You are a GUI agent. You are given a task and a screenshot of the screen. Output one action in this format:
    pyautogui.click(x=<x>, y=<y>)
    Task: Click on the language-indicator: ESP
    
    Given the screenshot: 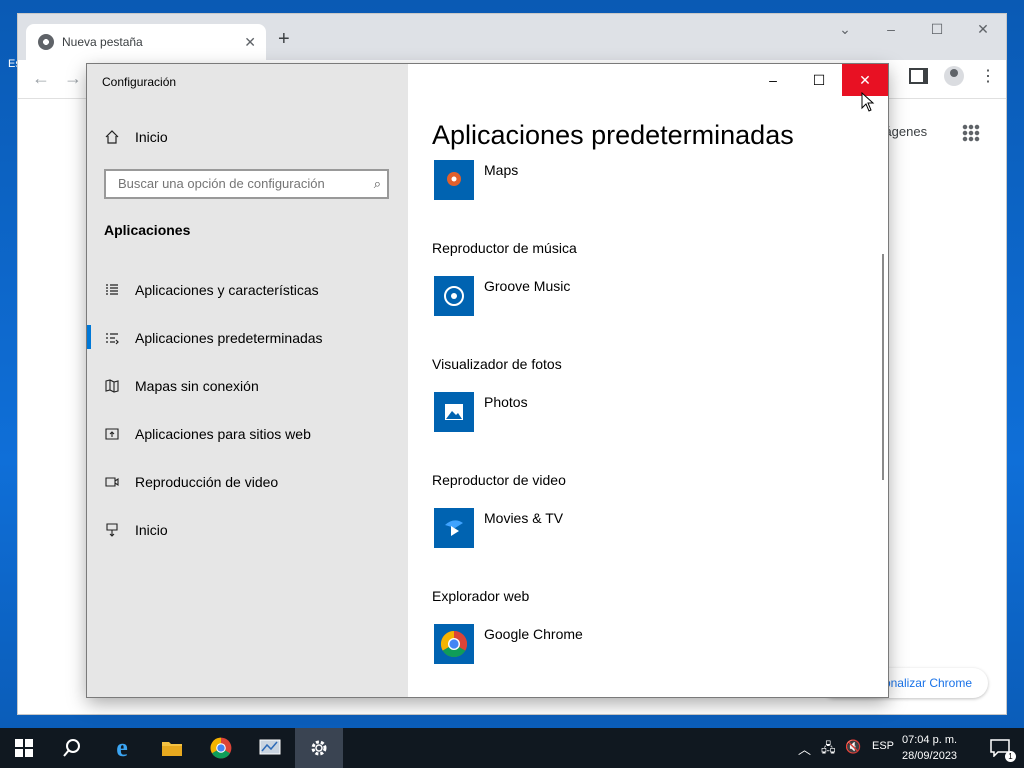 What is the action you would take?
    pyautogui.click(x=883, y=746)
    